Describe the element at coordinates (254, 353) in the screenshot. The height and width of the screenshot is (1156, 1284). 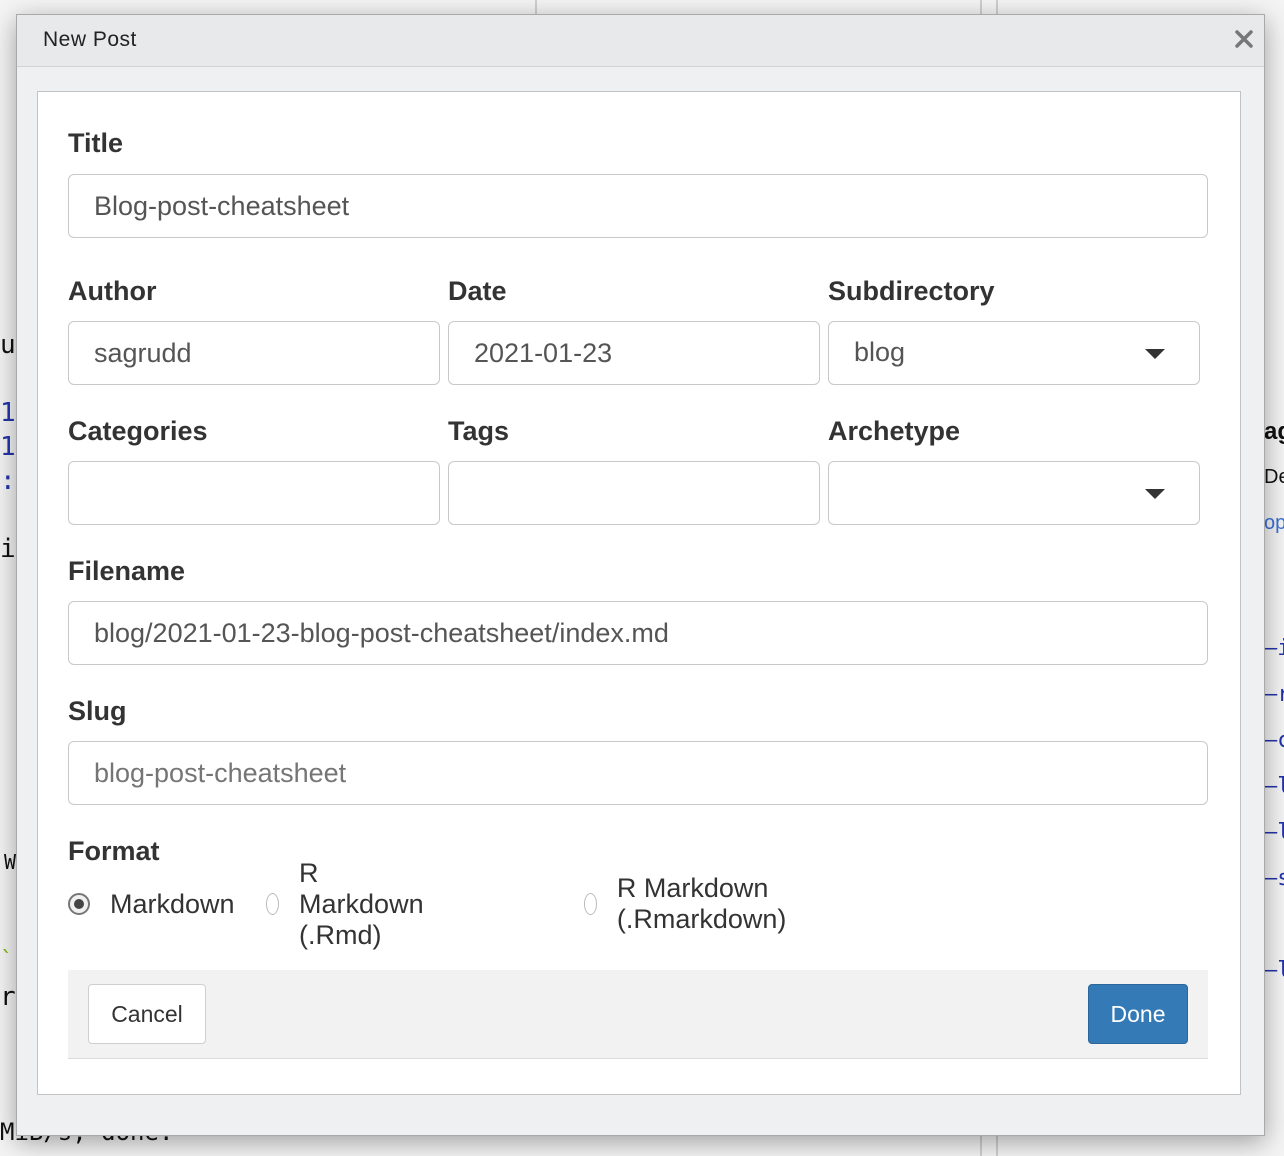
I see `author-input` at that location.